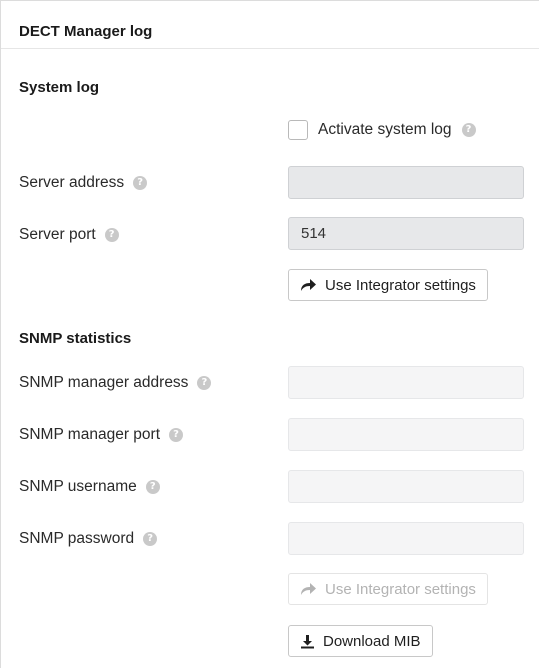 This screenshot has width=539, height=668. I want to click on activate-system-log-label: Activate system log, so click(385, 129).